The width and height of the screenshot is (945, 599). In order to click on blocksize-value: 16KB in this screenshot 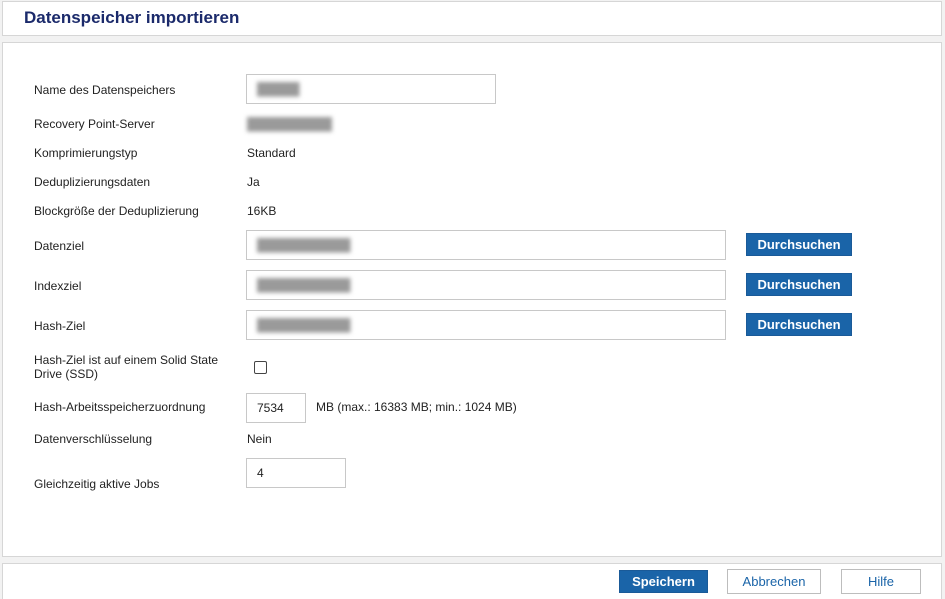, I will do `click(262, 211)`.